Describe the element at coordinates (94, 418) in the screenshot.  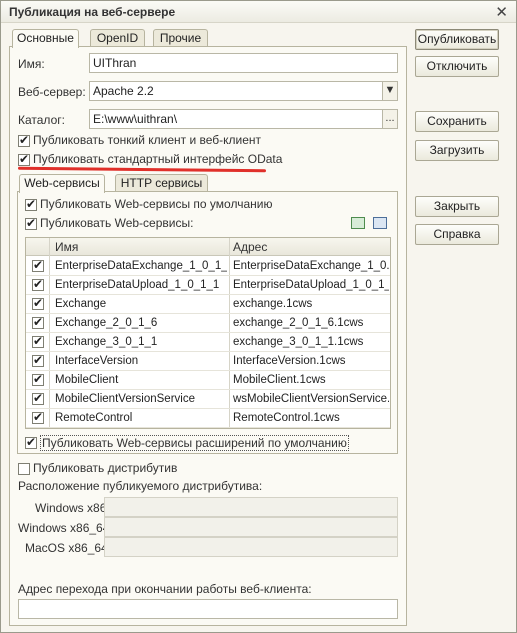
I see `row-name: RemoteControl` at that location.